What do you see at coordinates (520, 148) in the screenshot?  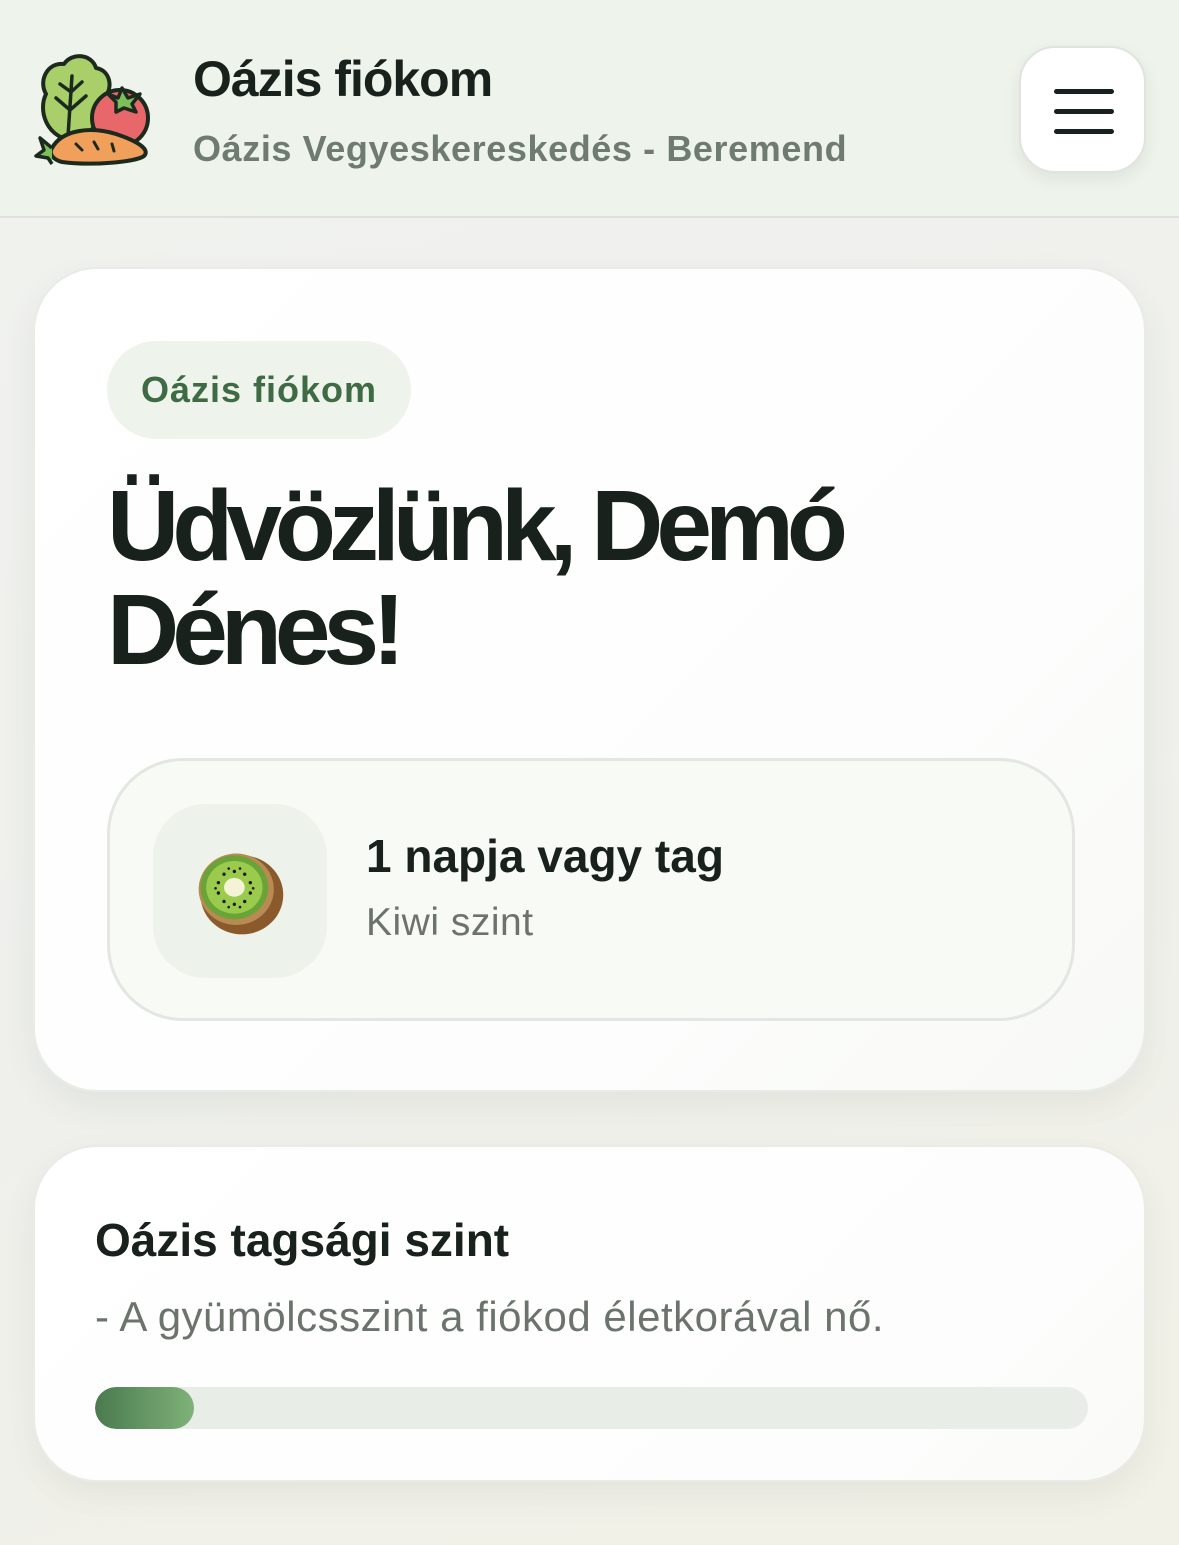 I see `store-name: Oázis Vegyeskereskedés - Beremend` at bounding box center [520, 148].